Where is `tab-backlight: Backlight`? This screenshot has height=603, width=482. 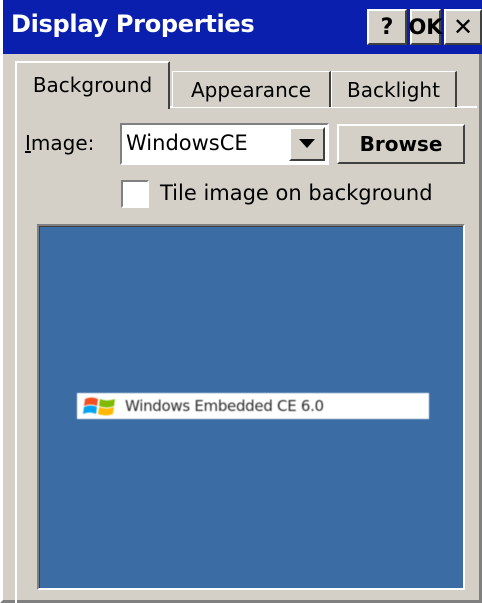
tab-backlight: Backlight is located at coordinates (394, 89).